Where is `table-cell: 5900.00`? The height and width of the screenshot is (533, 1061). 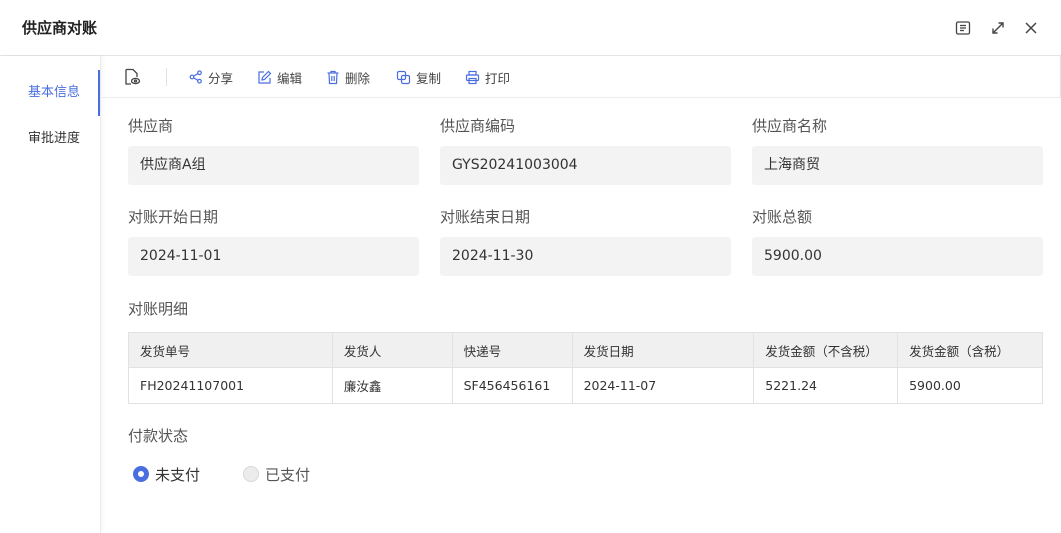
table-cell: 5900.00 is located at coordinates (970, 385).